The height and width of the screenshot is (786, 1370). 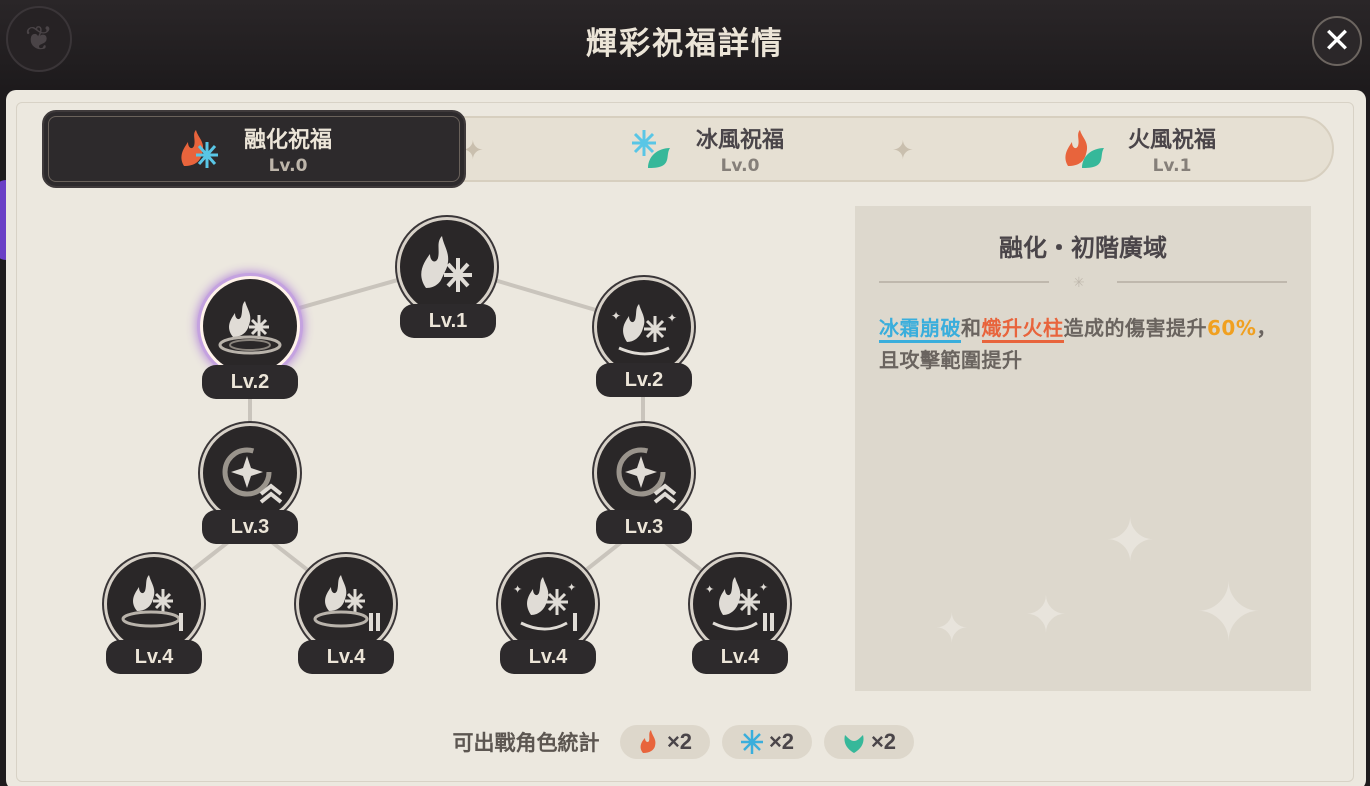 I want to click on melt-area-i-icon, so click(x=152, y=603).